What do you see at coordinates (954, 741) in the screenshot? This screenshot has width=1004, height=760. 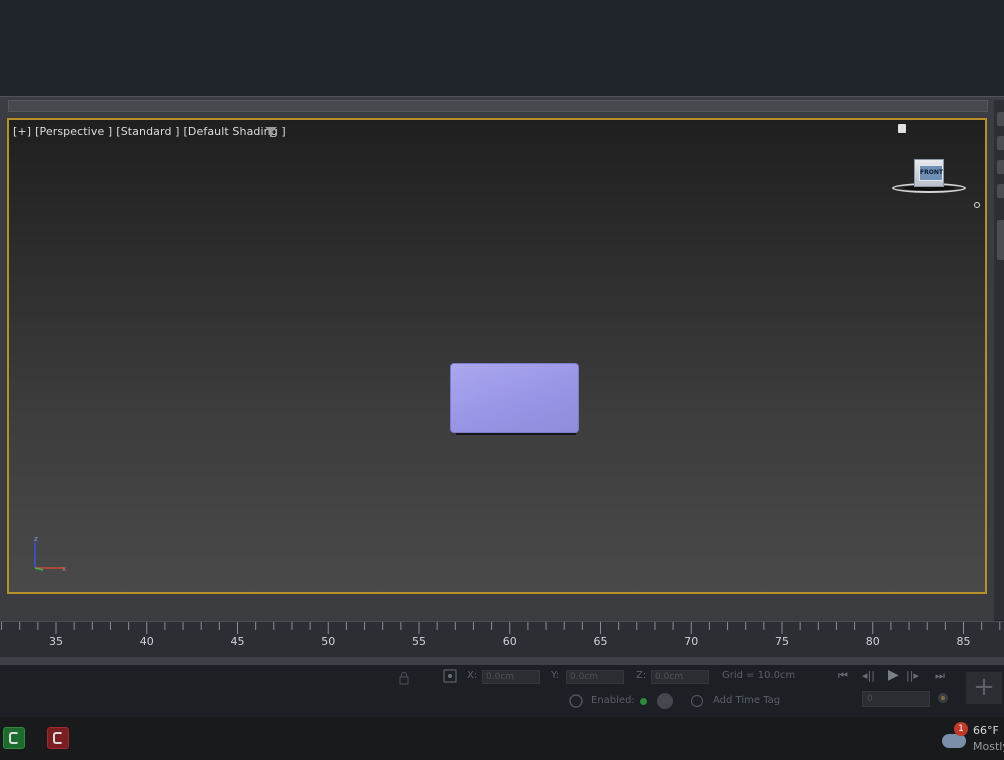 I see `weather-cloud-icon` at bounding box center [954, 741].